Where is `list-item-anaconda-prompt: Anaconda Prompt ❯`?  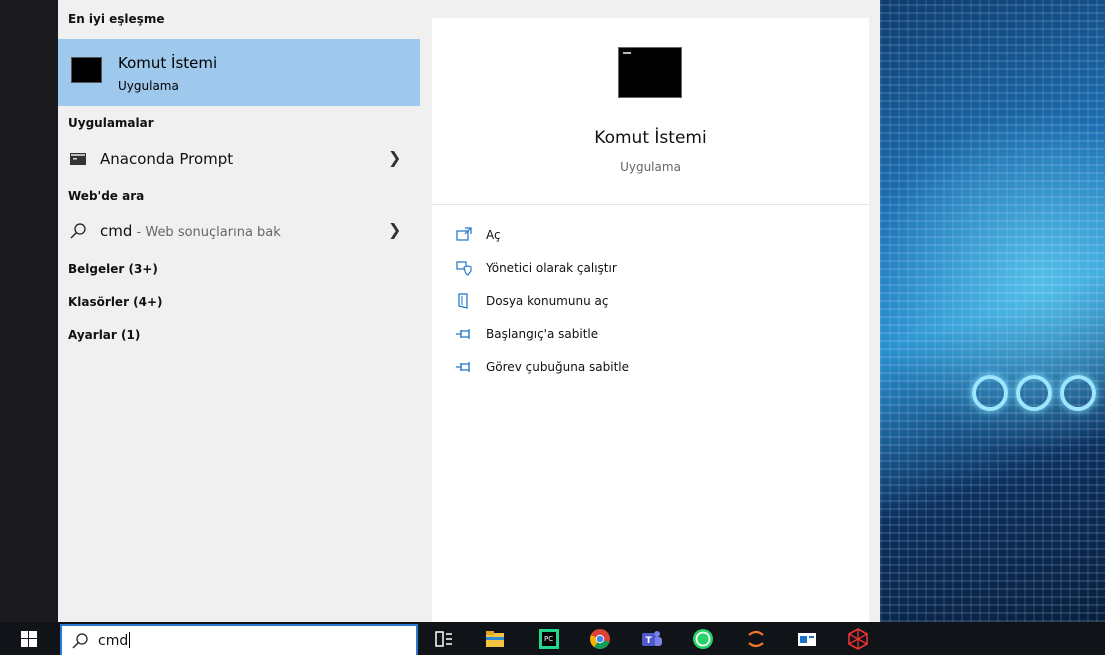
list-item-anaconda-prompt: Anaconda Prompt ❯ is located at coordinates (239, 159).